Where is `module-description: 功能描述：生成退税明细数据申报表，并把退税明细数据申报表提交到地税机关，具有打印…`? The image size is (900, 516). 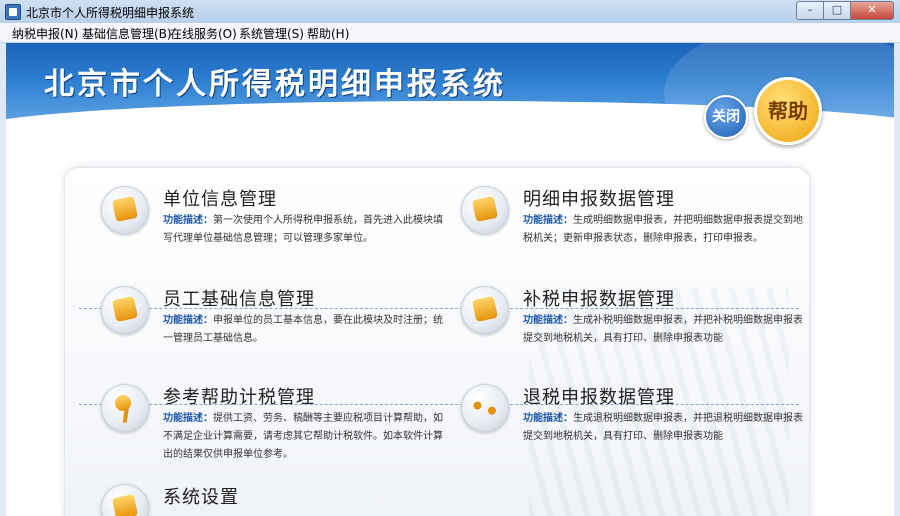 module-description: 功能描述：生成退税明细数据申报表，并把退税明细数据申报表提交到地税机关，具有打印… is located at coordinates (663, 427).